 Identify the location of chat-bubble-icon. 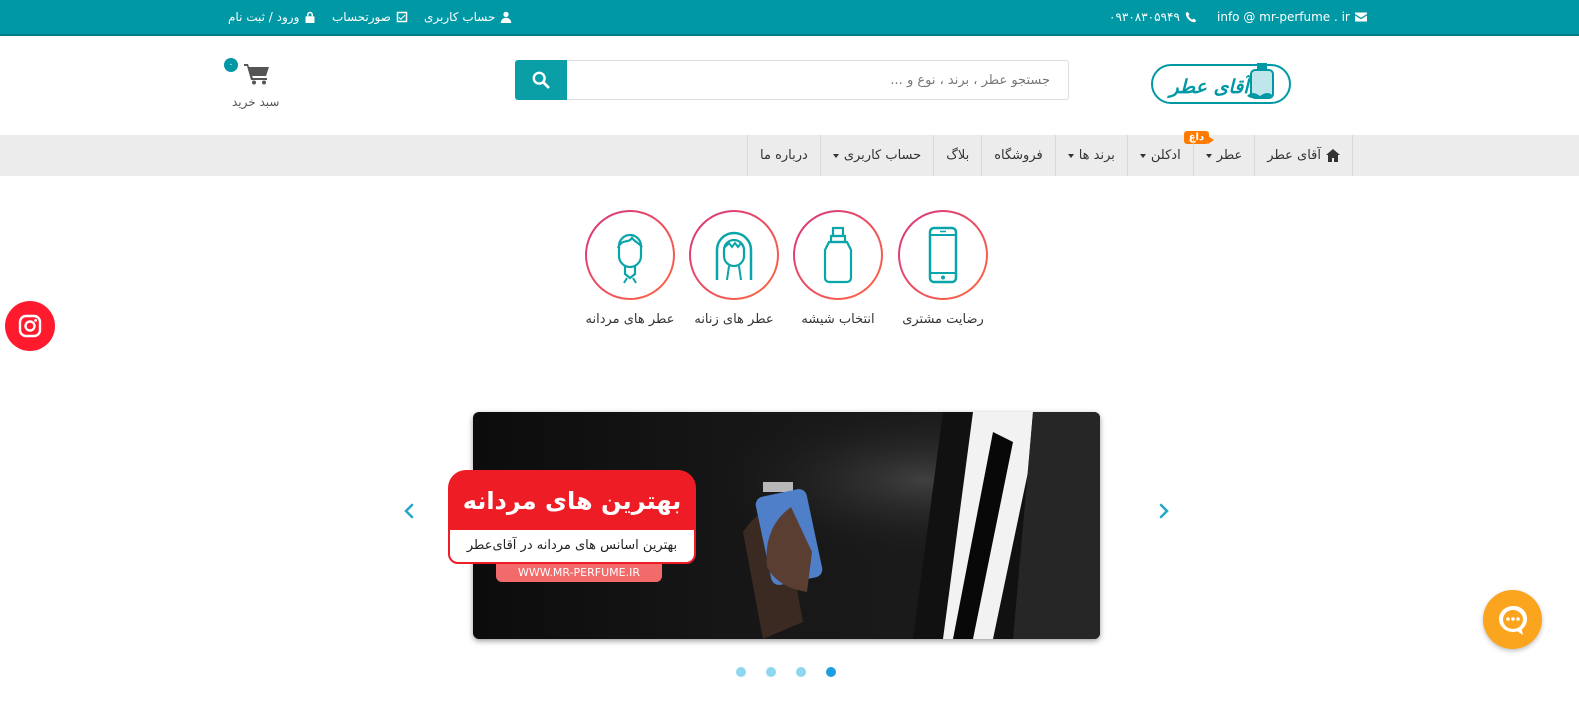
(1512, 620).